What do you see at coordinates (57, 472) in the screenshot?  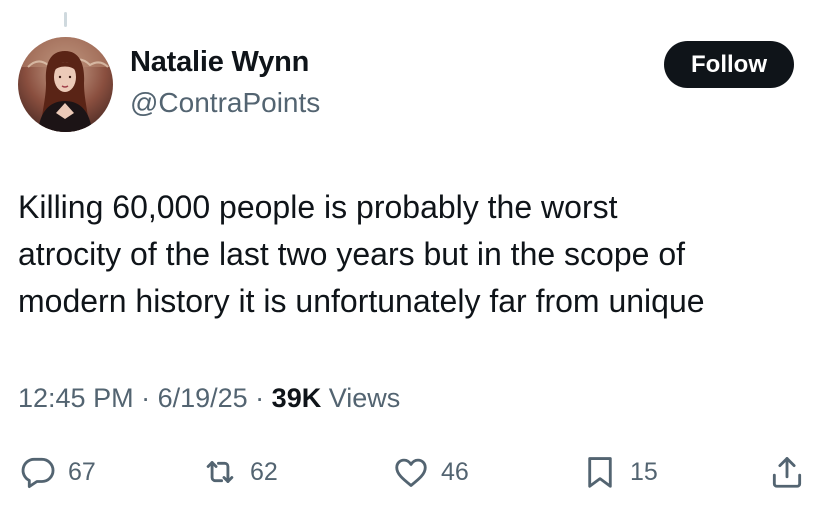 I see `reply-button: 67` at bounding box center [57, 472].